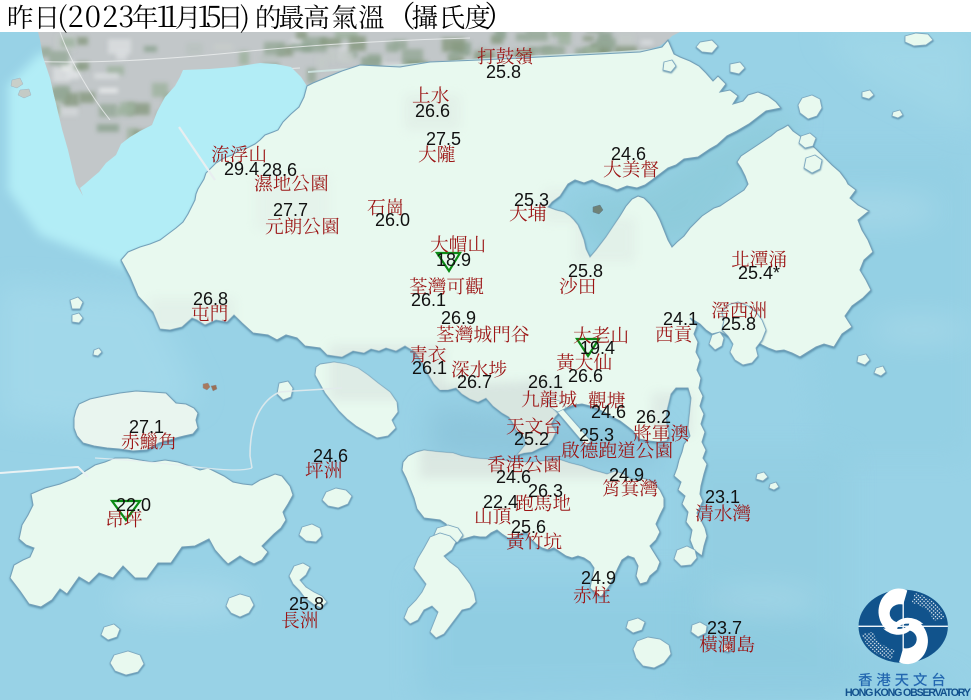 The height and width of the screenshot is (700, 971). I want to click on svg-text: 26.9, so click(458, 318).